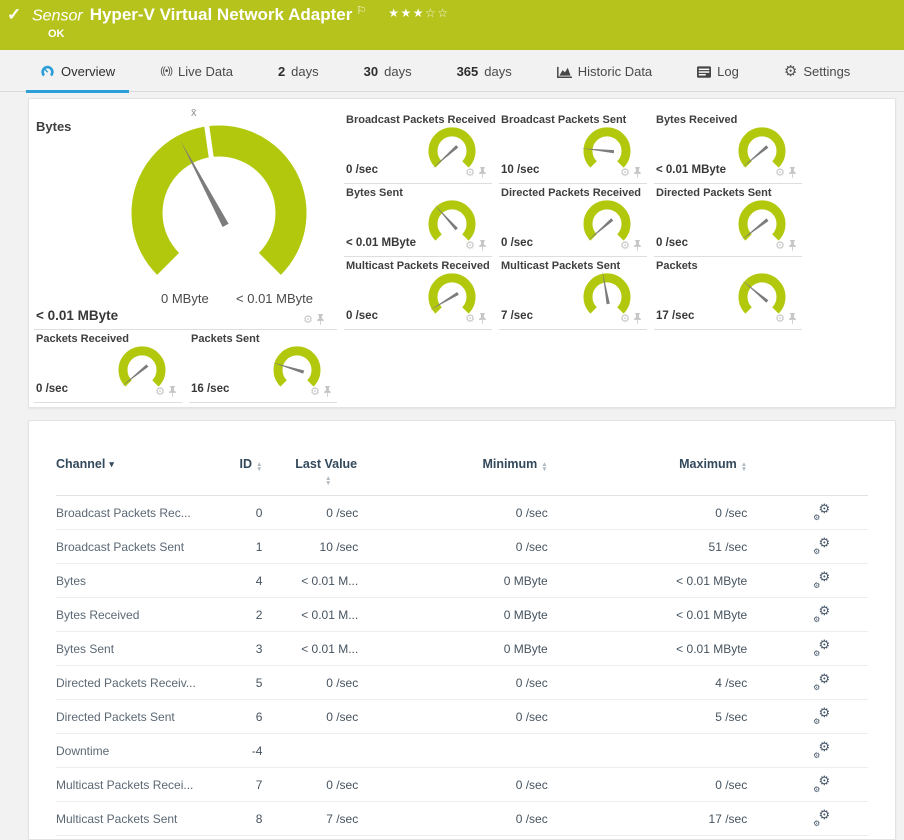 This screenshot has height=840, width=904. I want to click on column-header-id: ID ▲ ▼, so click(242, 464).